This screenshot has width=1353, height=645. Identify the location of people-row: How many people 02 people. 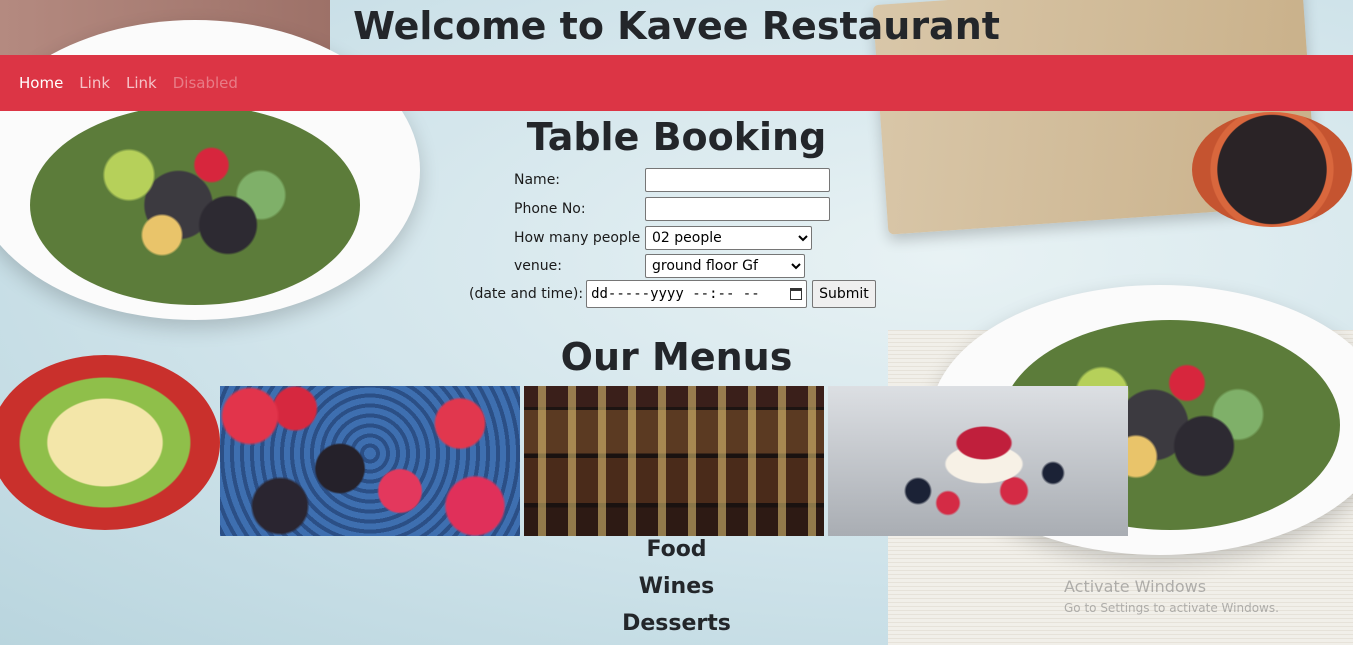
(663, 238).